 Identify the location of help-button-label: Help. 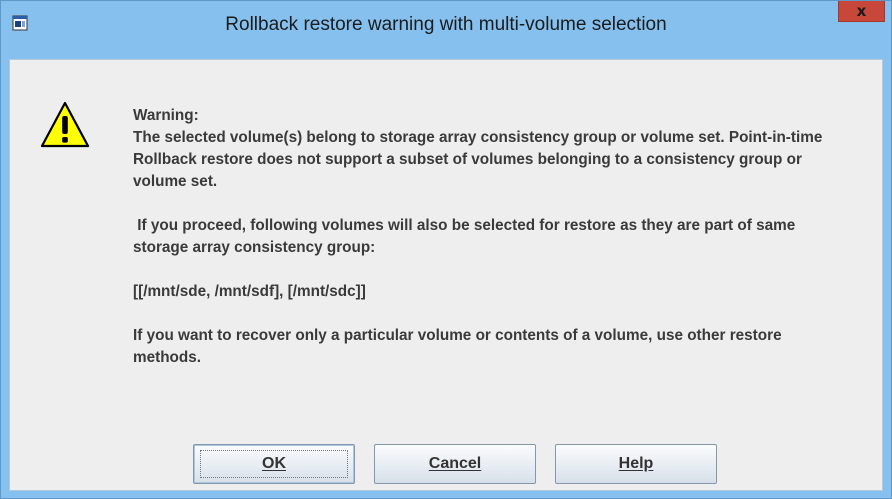
(636, 463).